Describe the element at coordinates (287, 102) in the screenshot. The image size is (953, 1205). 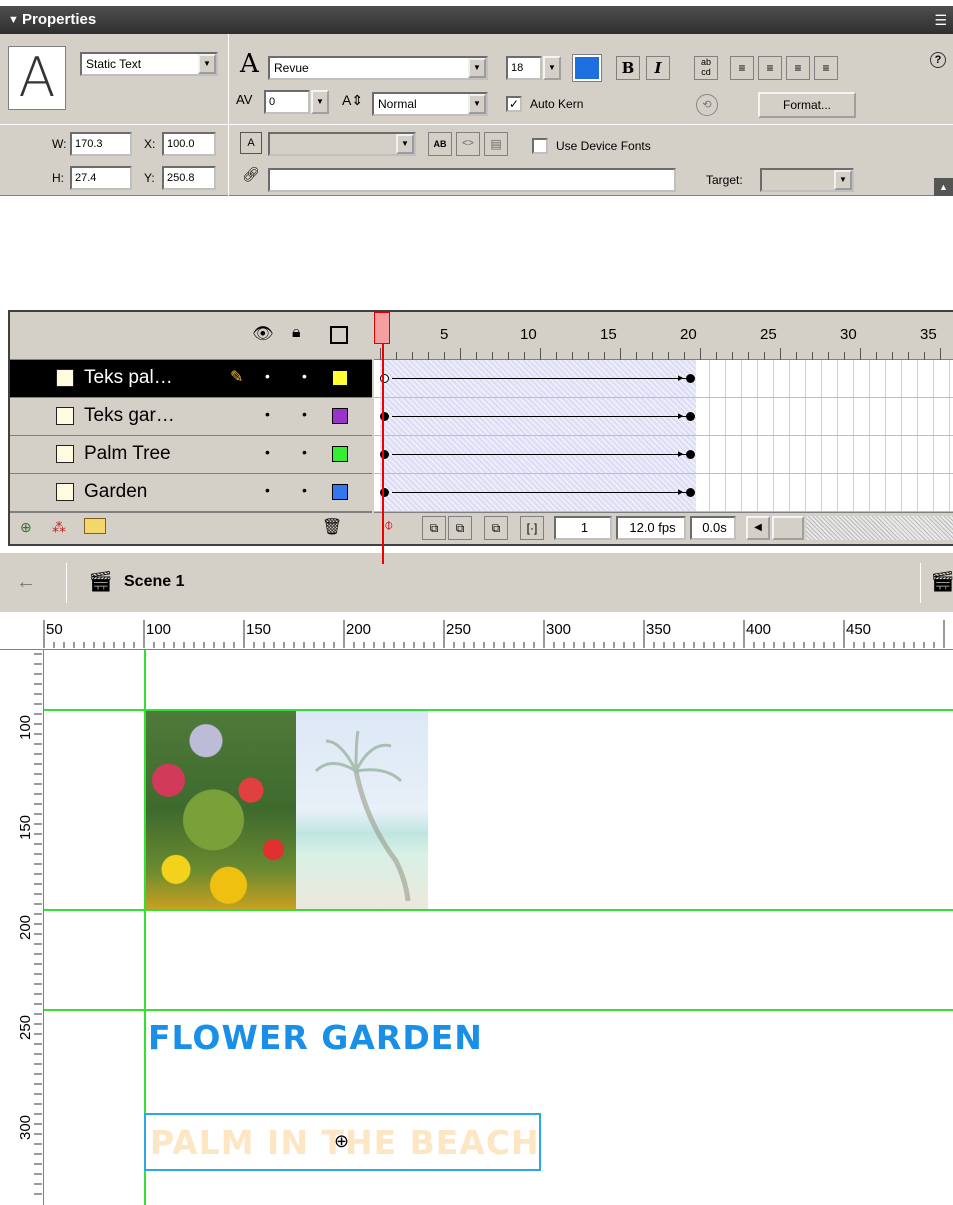
I see `tracking-field: 0` at that location.